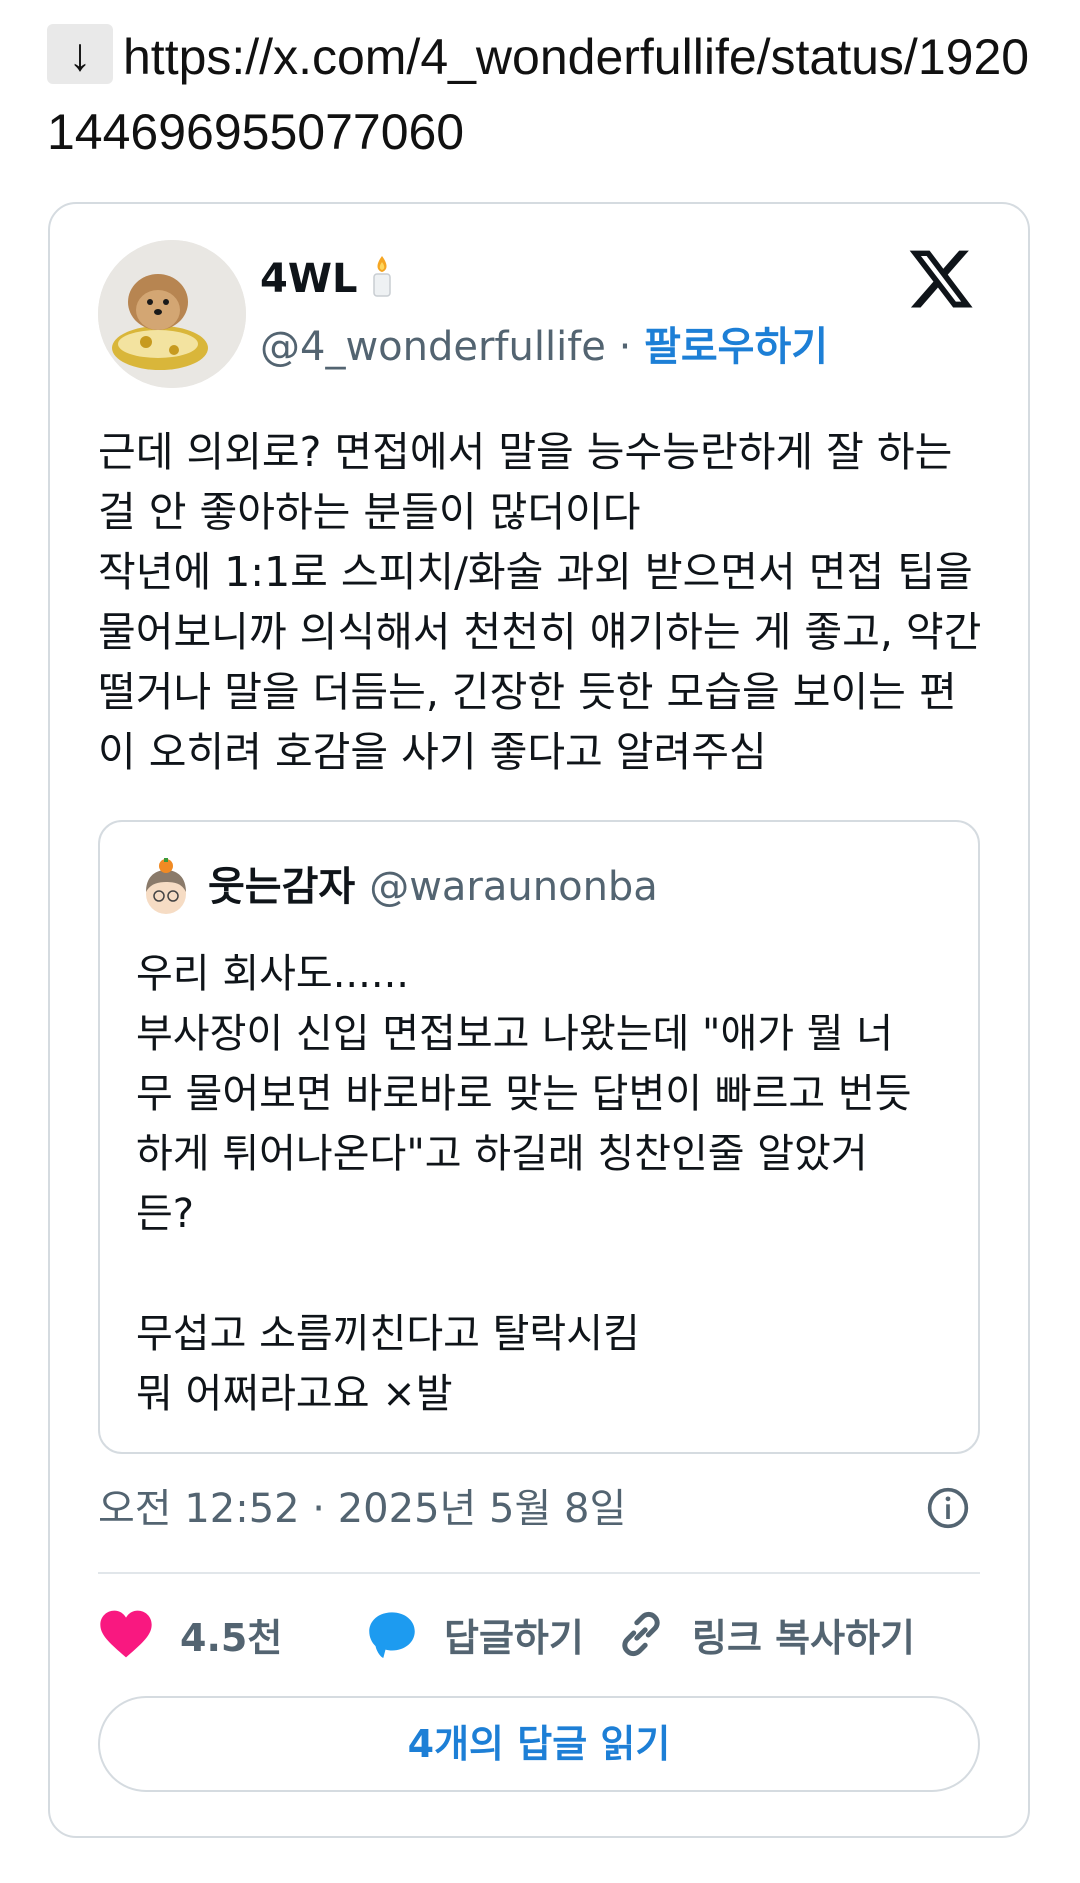 The height and width of the screenshot is (1883, 1080). I want to click on copy-link-button: 링크 복사하기, so click(765, 1634).